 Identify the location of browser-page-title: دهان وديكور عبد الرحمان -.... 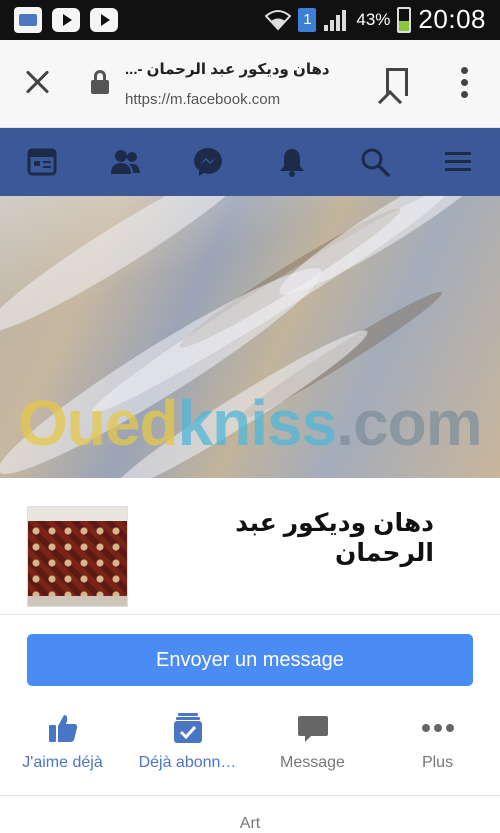
(227, 69).